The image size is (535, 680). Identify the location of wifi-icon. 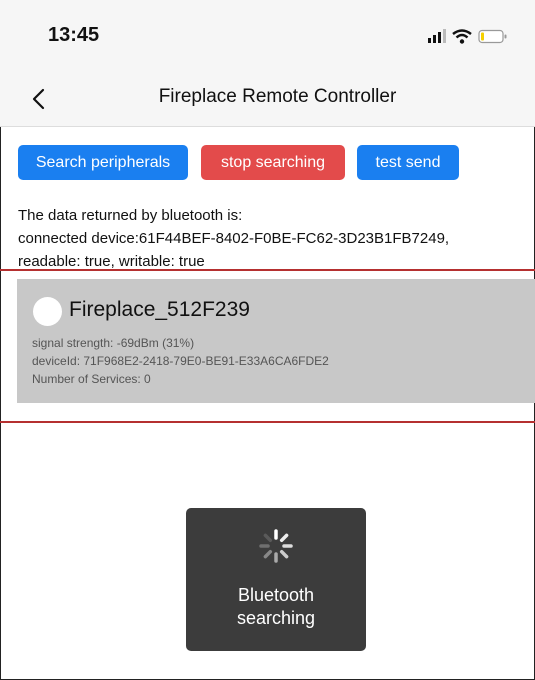
(462, 36).